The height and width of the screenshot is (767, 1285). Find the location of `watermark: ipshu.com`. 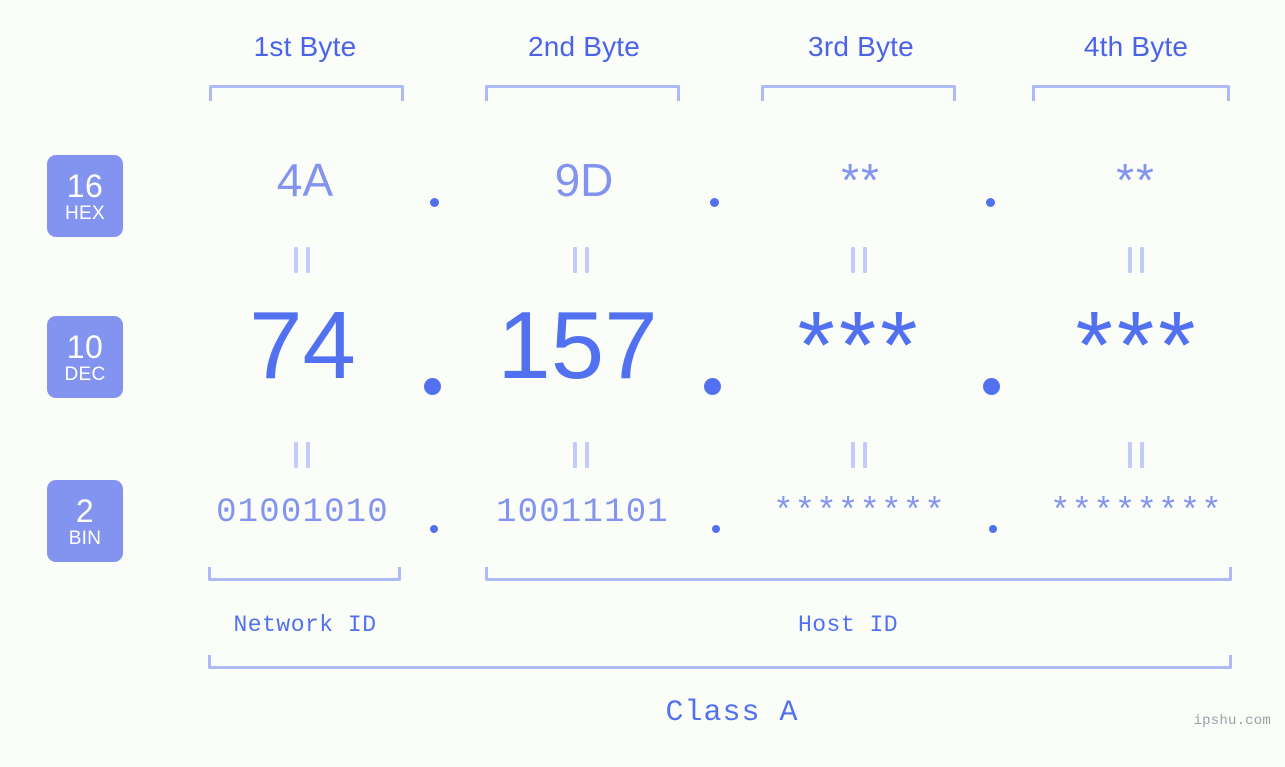

watermark: ipshu.com is located at coordinates (1232, 721).